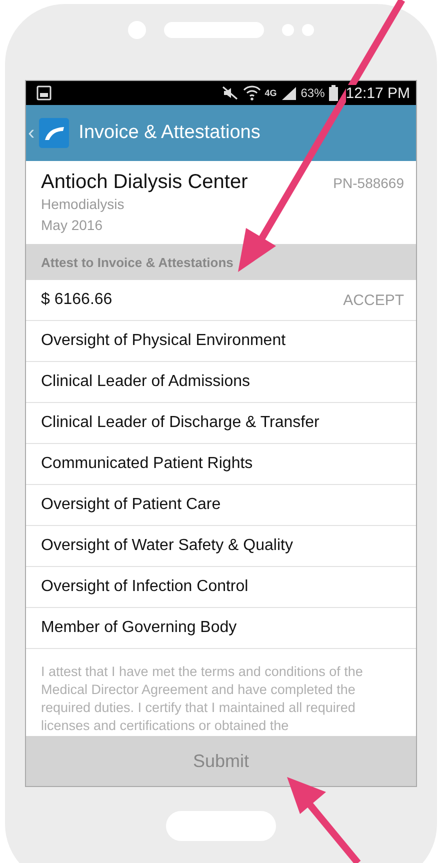 The width and height of the screenshot is (442, 863). Describe the element at coordinates (169, 133) in the screenshot. I see `screen-title: Invoice & Attestations` at that location.